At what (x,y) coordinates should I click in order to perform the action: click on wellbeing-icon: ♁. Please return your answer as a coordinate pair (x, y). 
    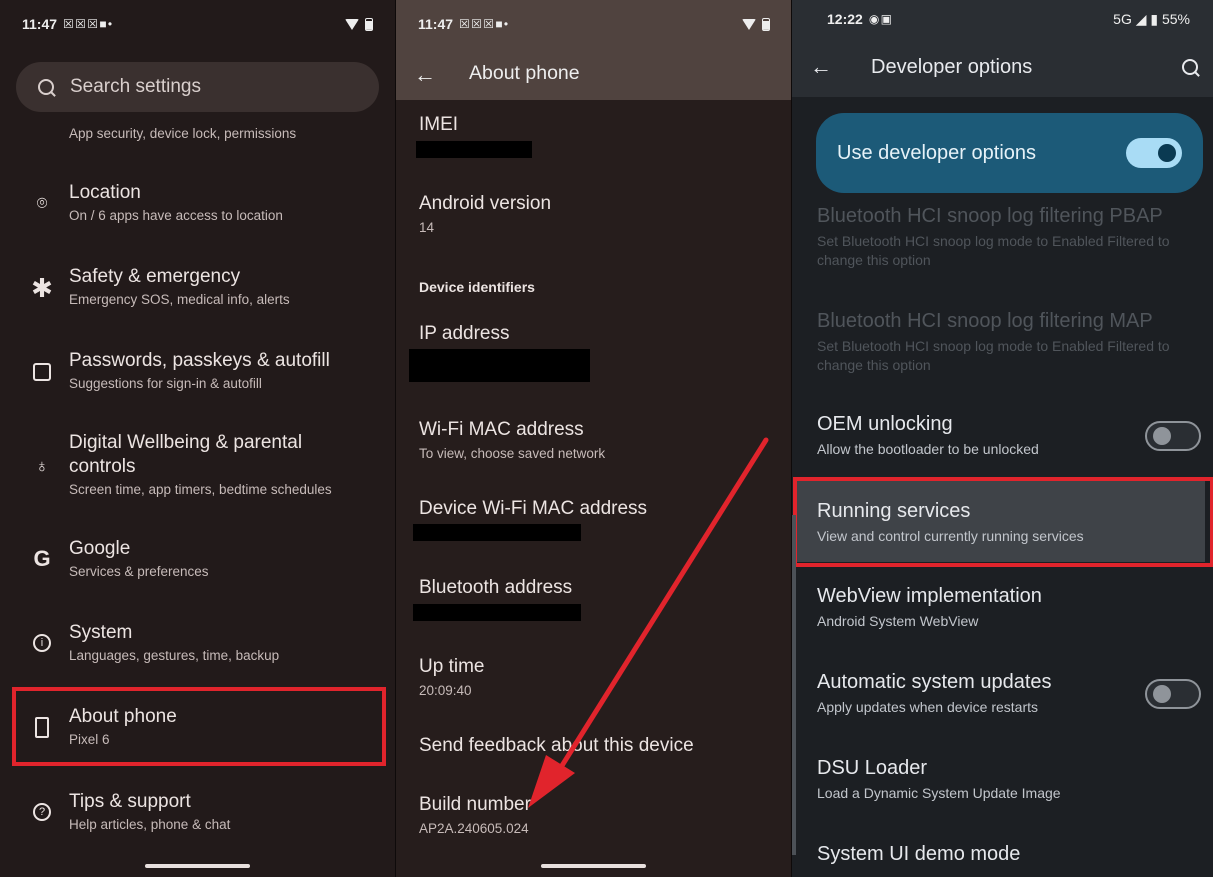
    Looking at the image, I should click on (42, 465).